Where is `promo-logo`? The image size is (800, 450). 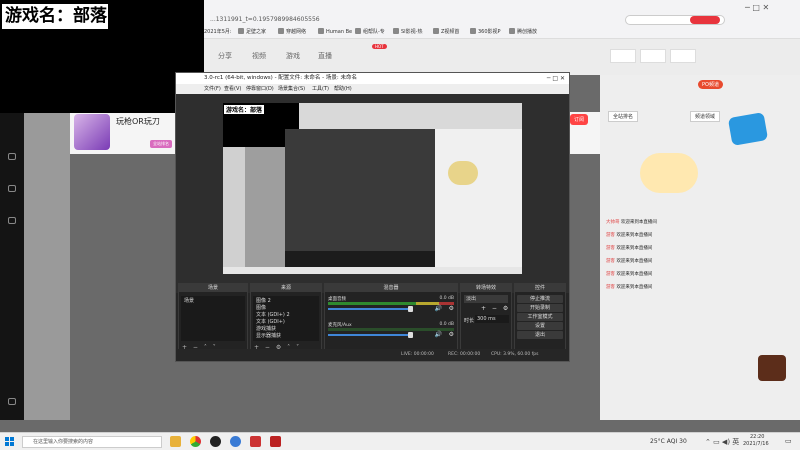
promo-logo is located at coordinates (748, 129).